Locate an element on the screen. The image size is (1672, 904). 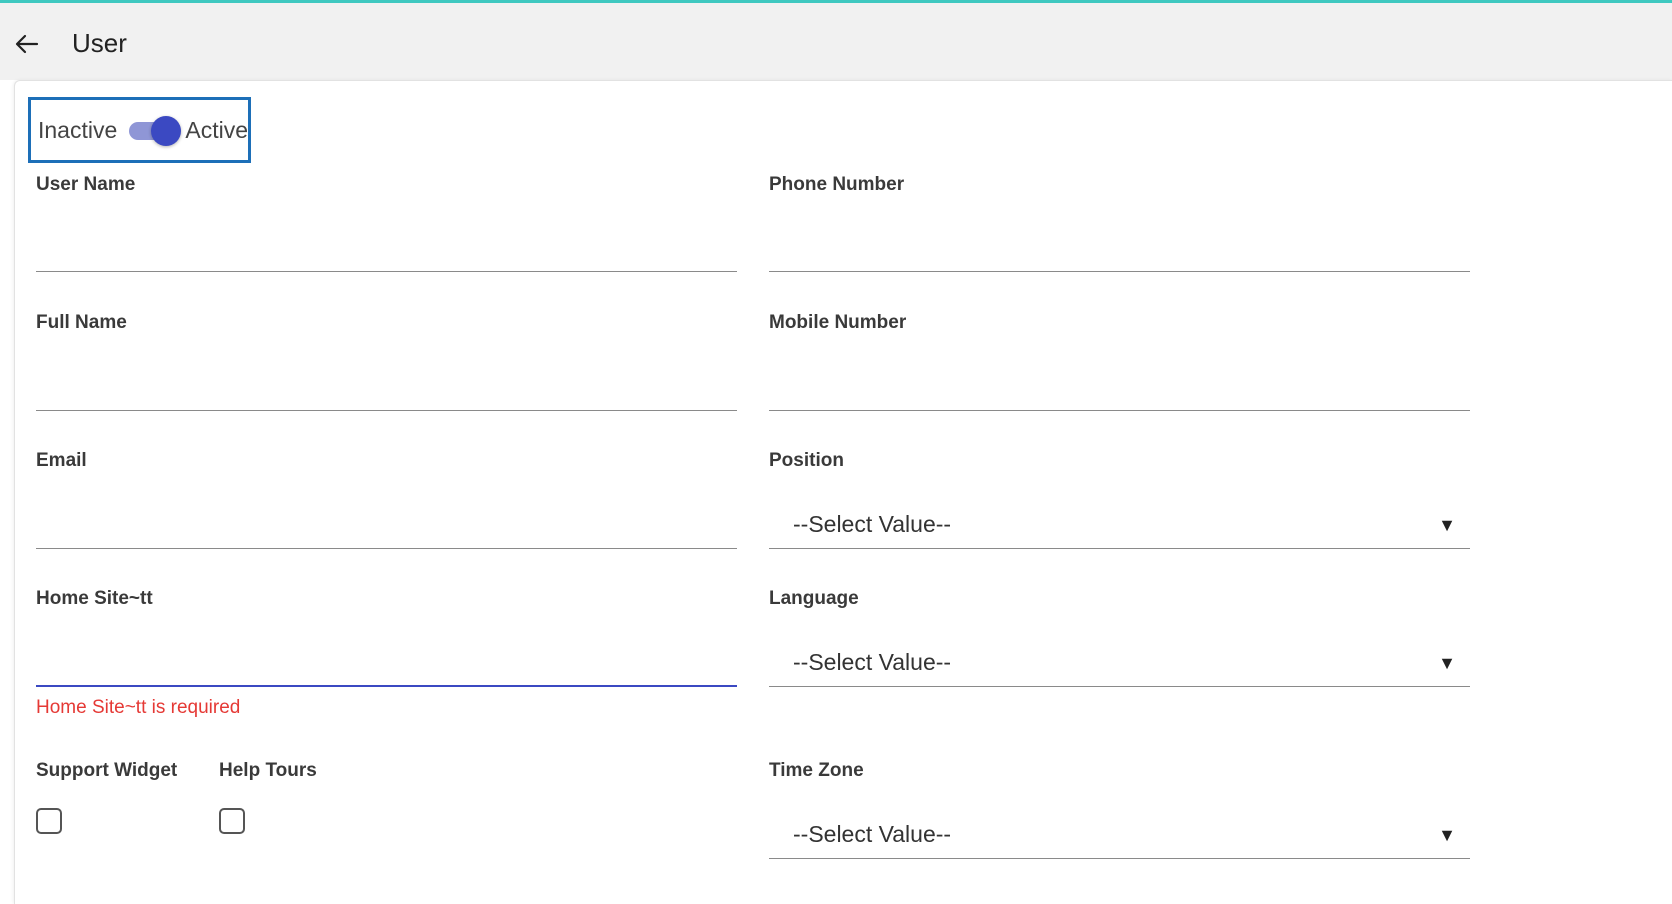
phone-number-field is located at coordinates (1121, 252).